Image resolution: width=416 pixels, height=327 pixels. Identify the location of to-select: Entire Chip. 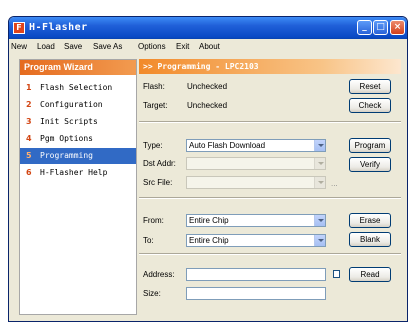
(256, 240).